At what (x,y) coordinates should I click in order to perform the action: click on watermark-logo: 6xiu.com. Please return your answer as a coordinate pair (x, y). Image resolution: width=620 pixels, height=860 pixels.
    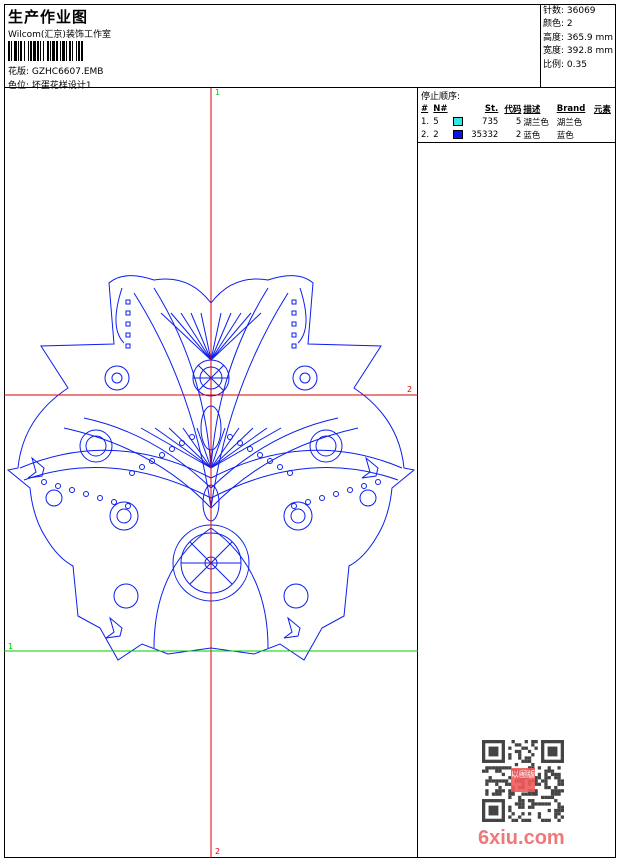
    Looking at the image, I should click on (521, 838).